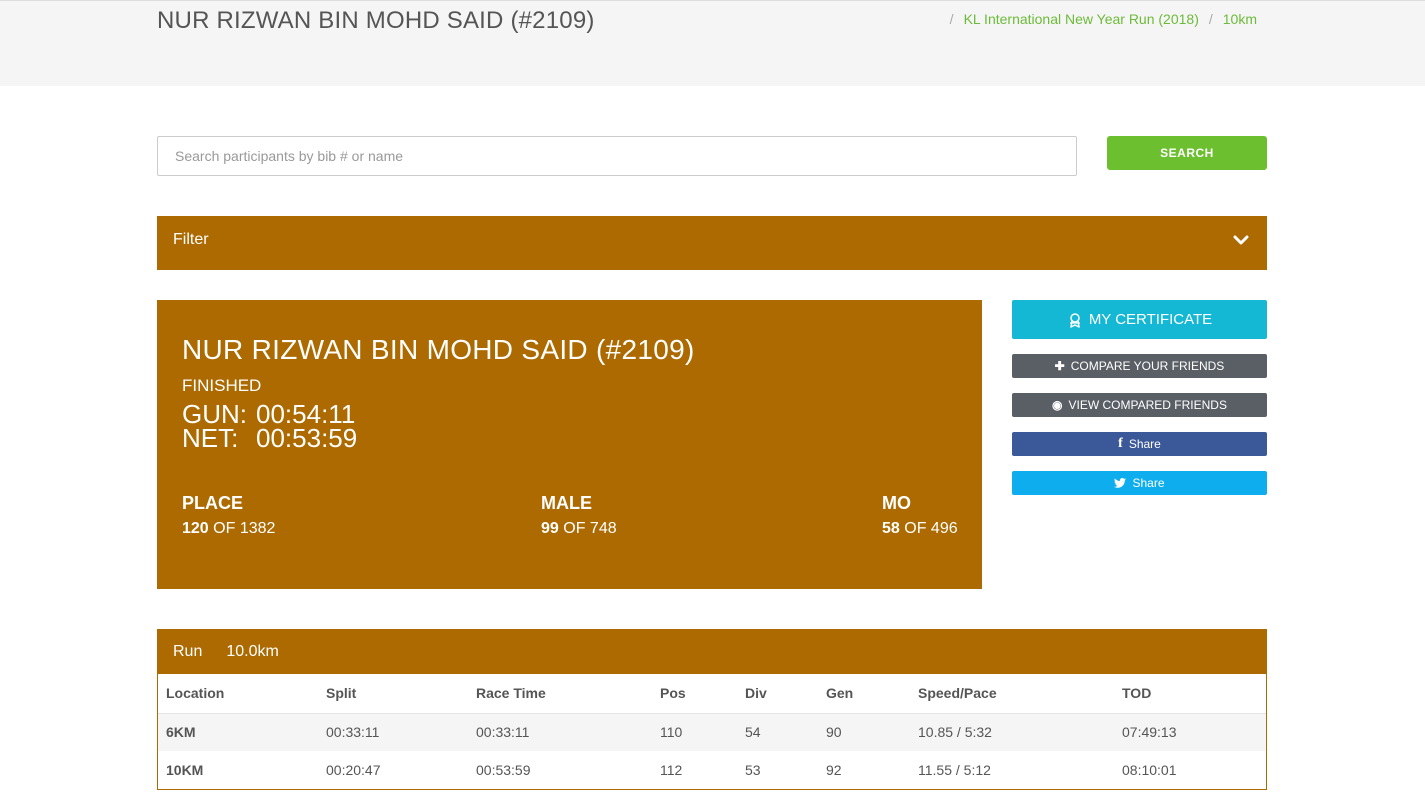  What do you see at coordinates (191, 239) in the screenshot?
I see `filter-label: Filter` at bounding box center [191, 239].